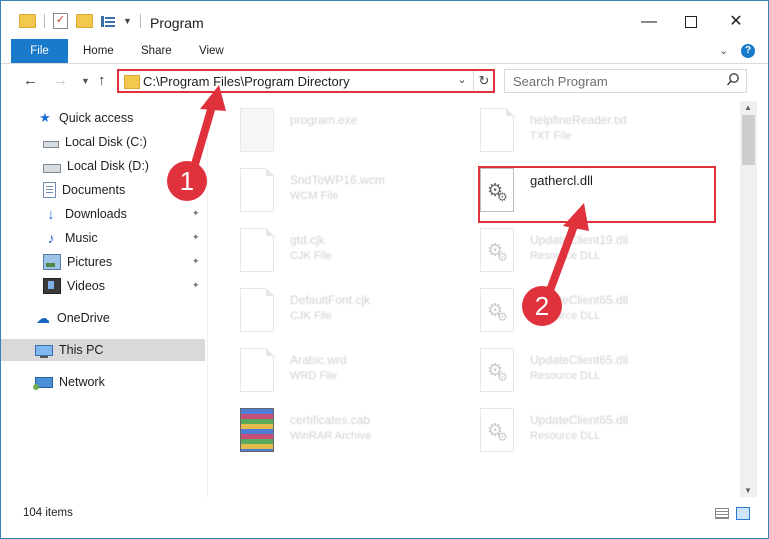 This screenshot has height=539, width=769. What do you see at coordinates (257, 430) in the screenshot?
I see `archive-icon` at bounding box center [257, 430].